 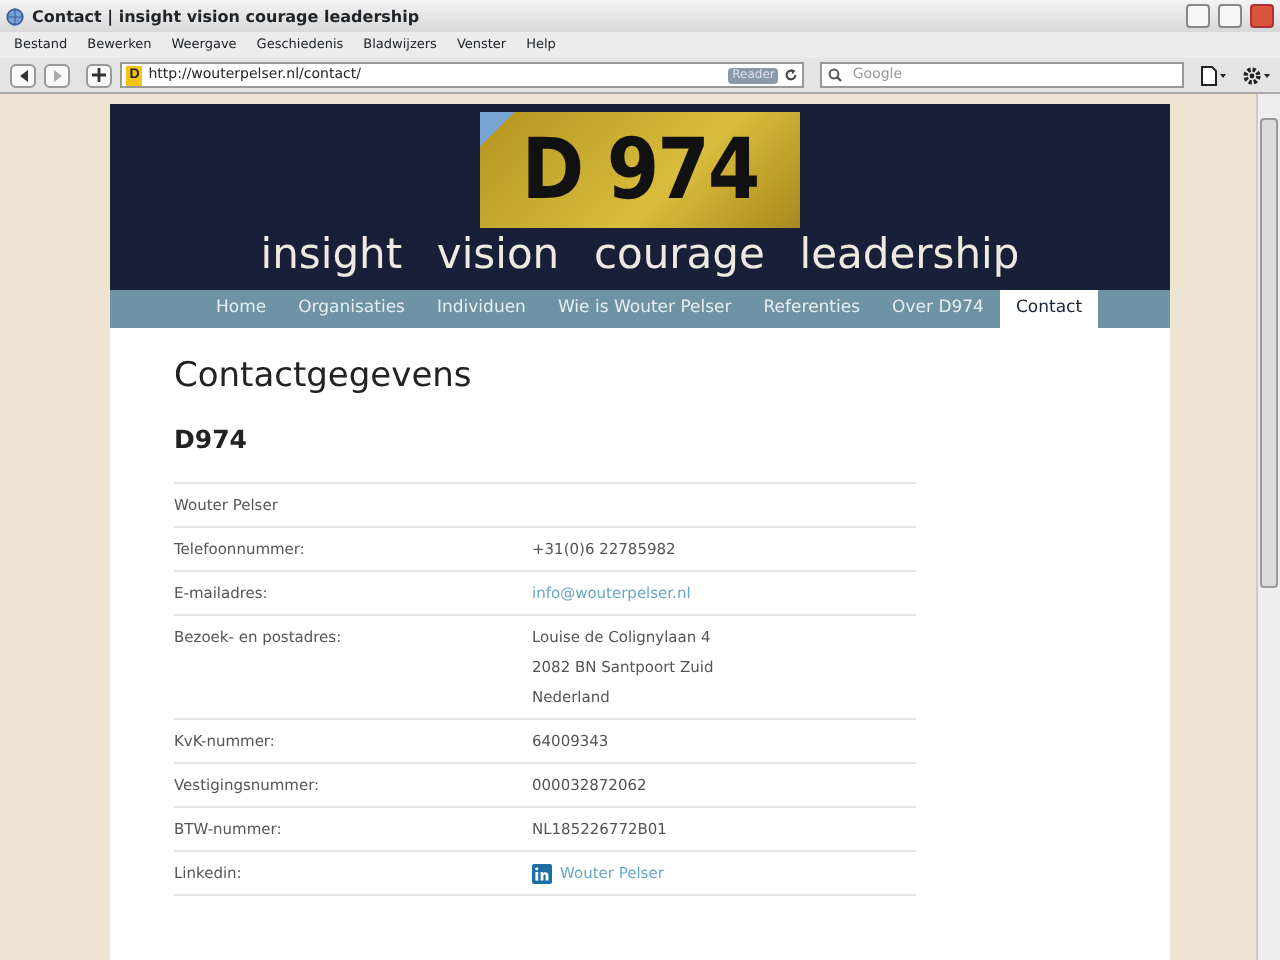 I want to click on plus-icon, so click(x=99, y=75).